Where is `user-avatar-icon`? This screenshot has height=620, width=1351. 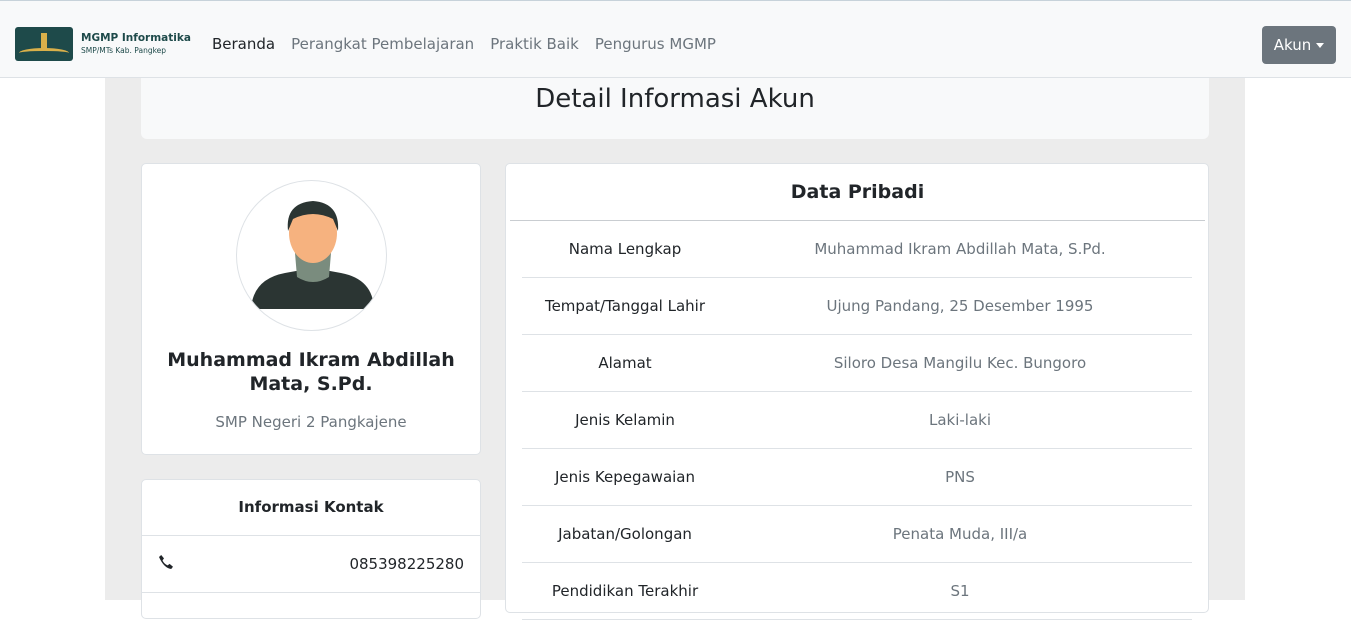
user-avatar-icon is located at coordinates (311, 255).